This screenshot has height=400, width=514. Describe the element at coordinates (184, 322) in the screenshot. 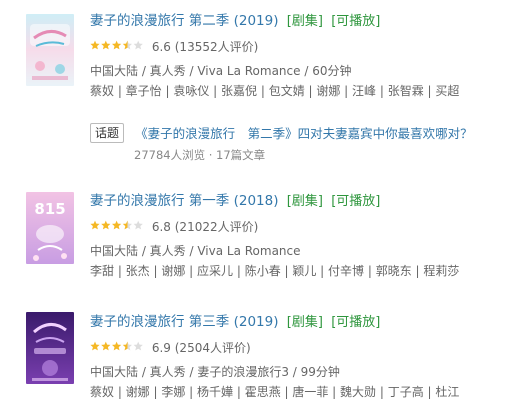

I see `result-title-link: 妻子的浪漫旅行 第三季 (2019)` at that location.